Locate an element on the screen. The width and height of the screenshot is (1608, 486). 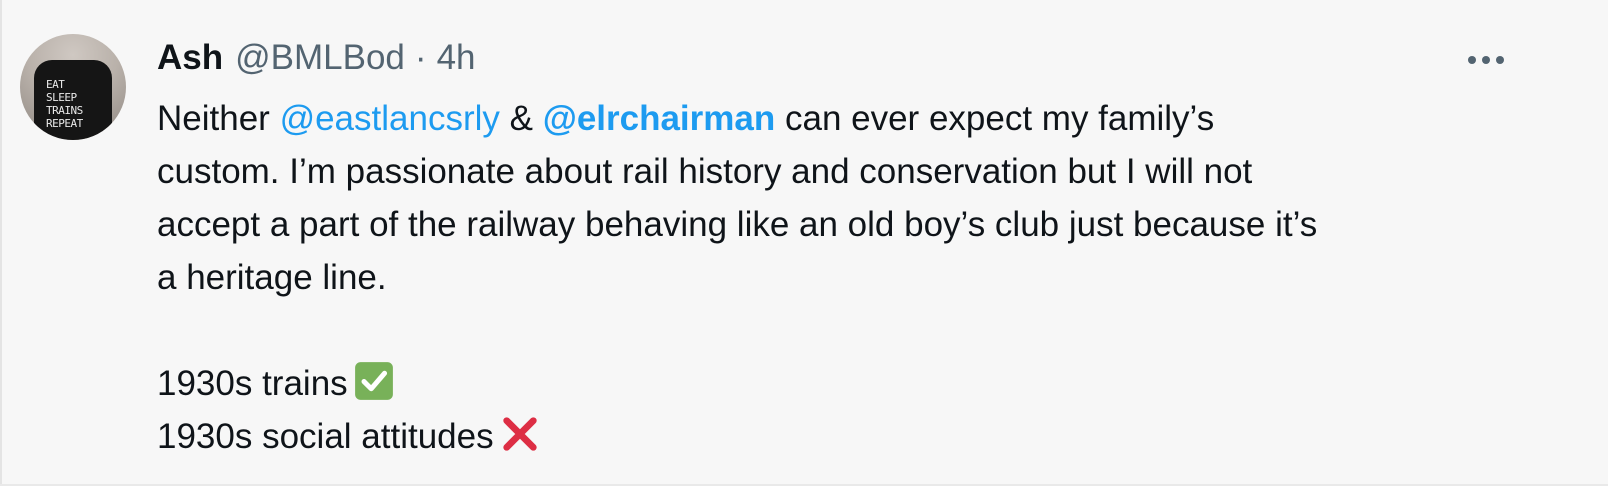
cross-mark-icon is located at coordinates (519, 434).